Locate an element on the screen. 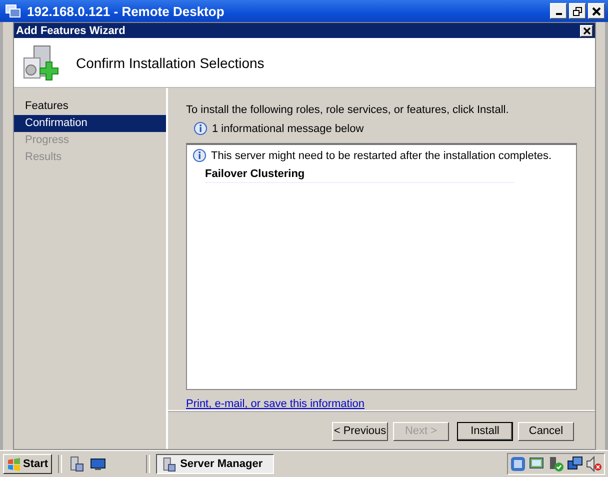 The height and width of the screenshot is (477, 608). network-computers-icon is located at coordinates (575, 464).